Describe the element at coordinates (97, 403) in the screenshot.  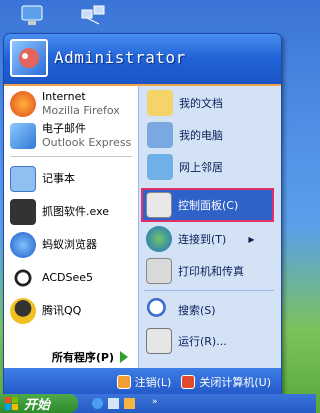
I see `quicklaunch-ie-icon` at that location.